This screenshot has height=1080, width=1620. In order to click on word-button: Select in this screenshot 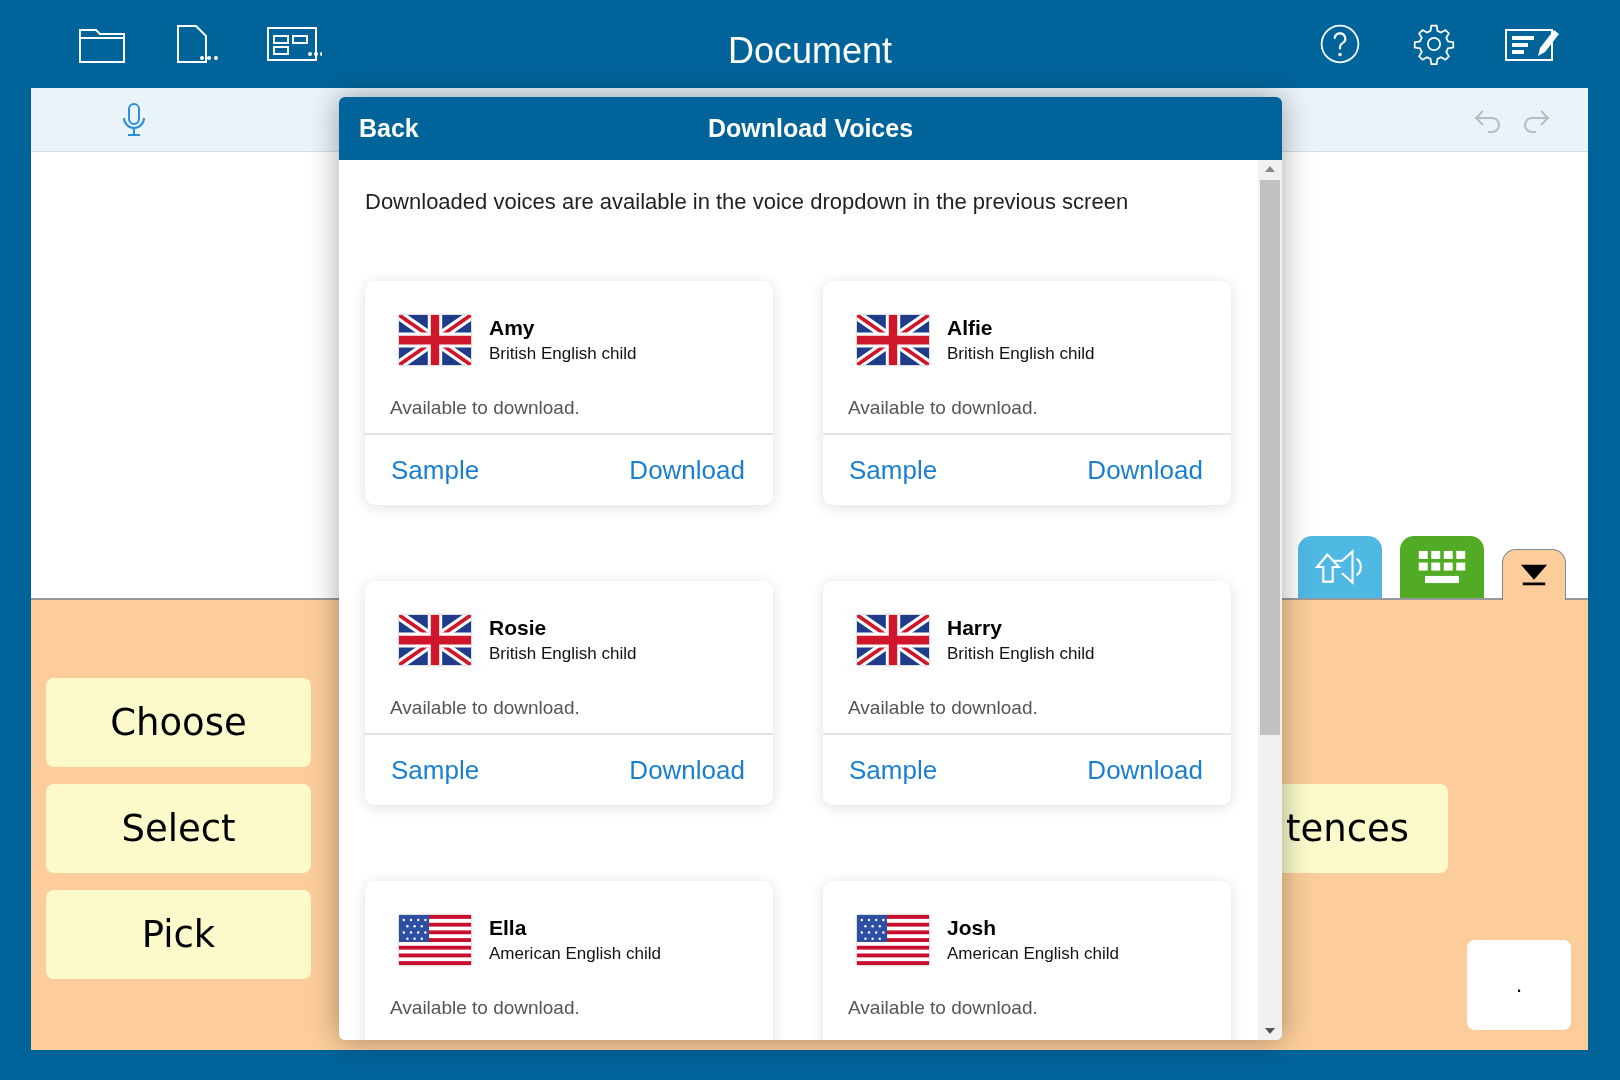, I will do `click(178, 828)`.